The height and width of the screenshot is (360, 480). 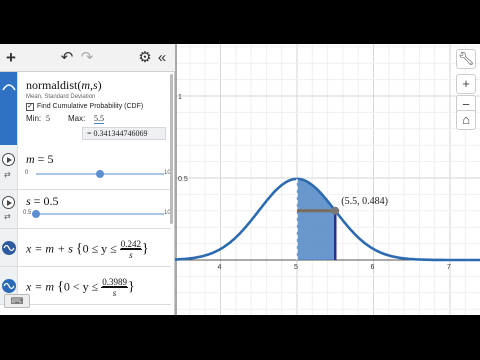 I want to click on curve-point, so click(x=335, y=210).